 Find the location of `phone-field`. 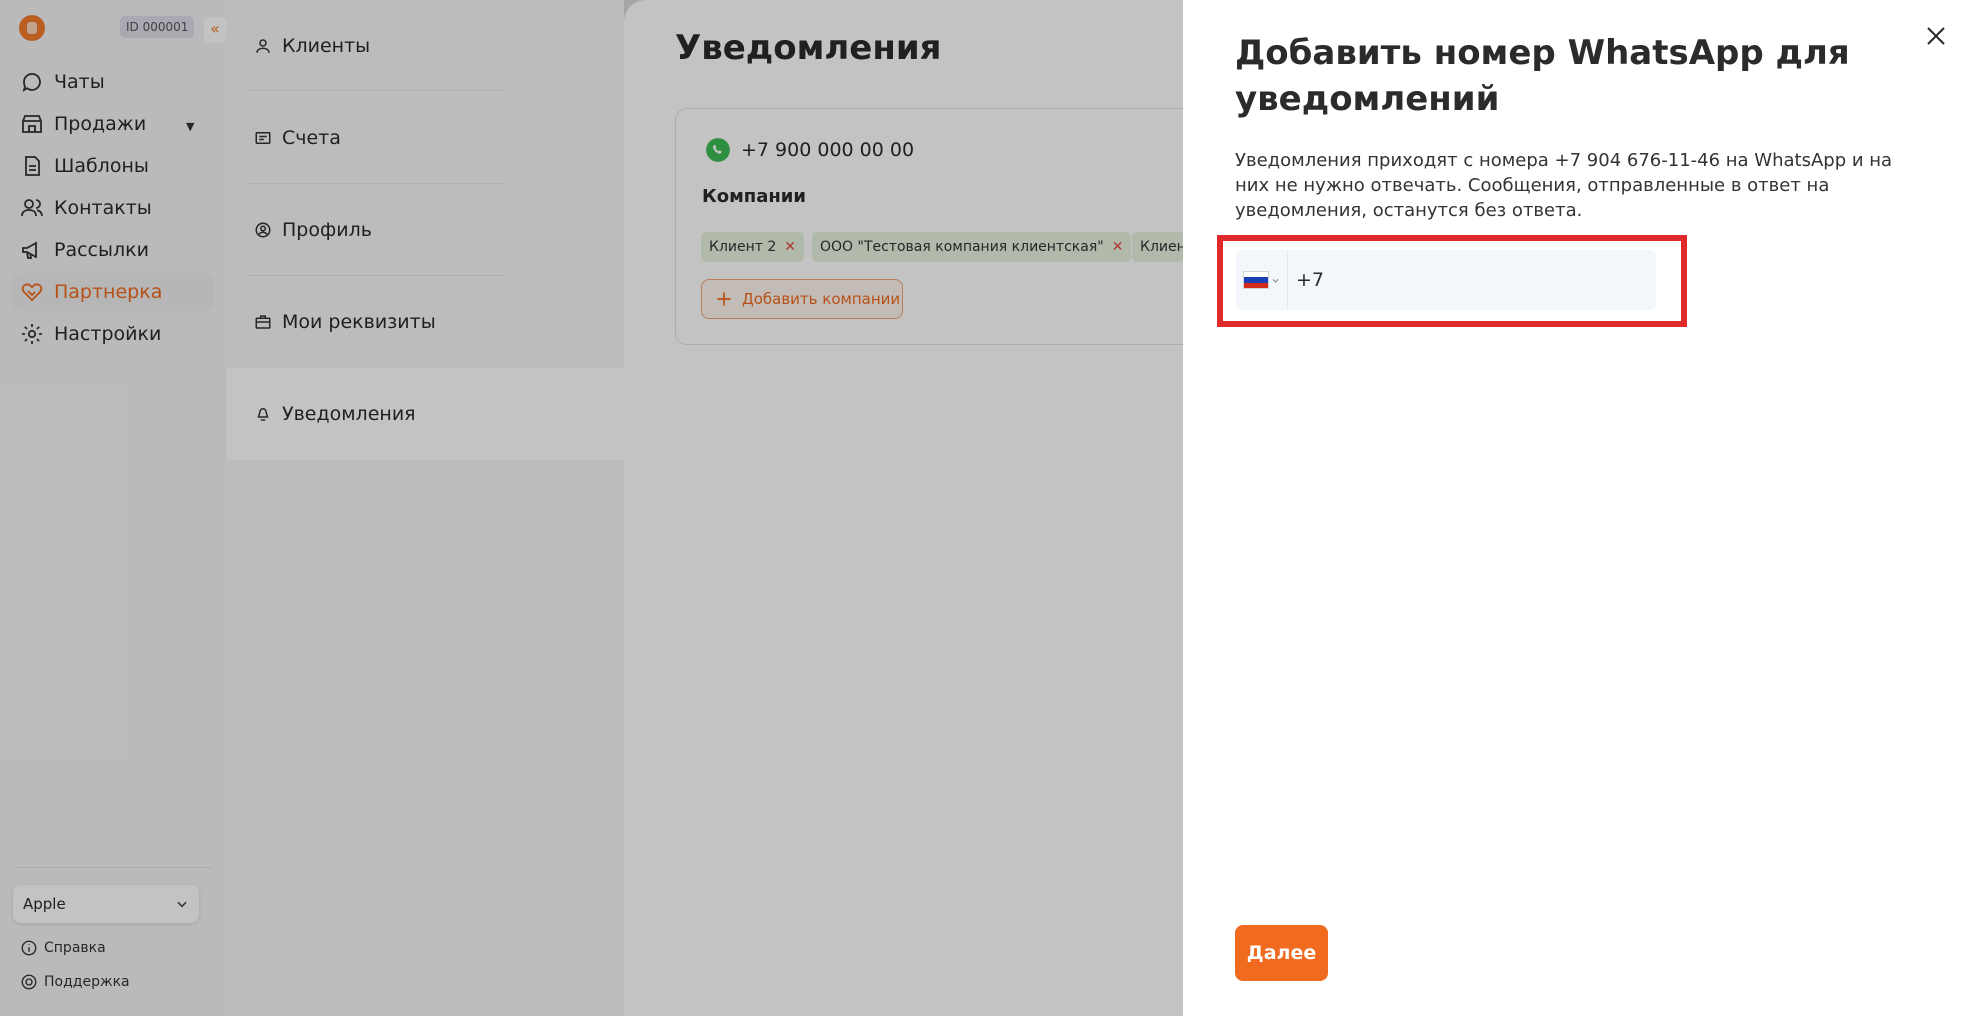

phone-field is located at coordinates (1446, 280).